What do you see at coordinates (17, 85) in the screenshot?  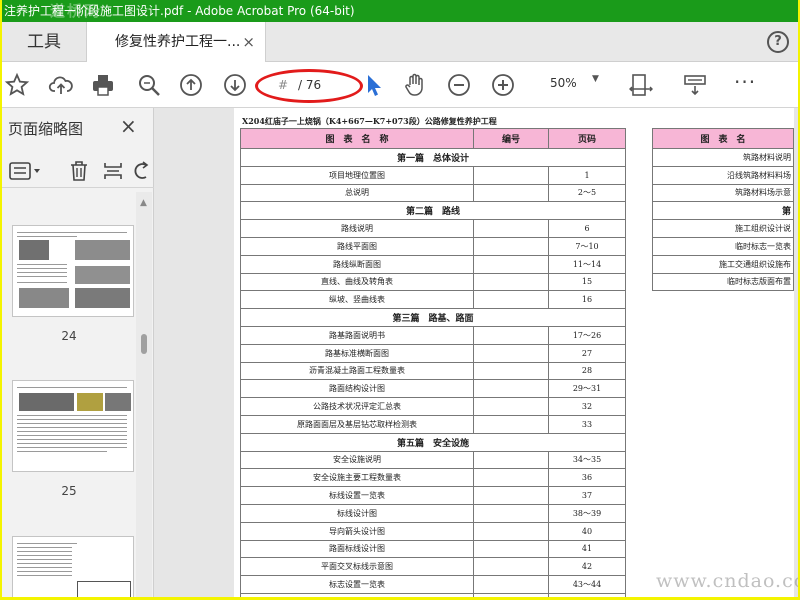 I see `star-icon` at bounding box center [17, 85].